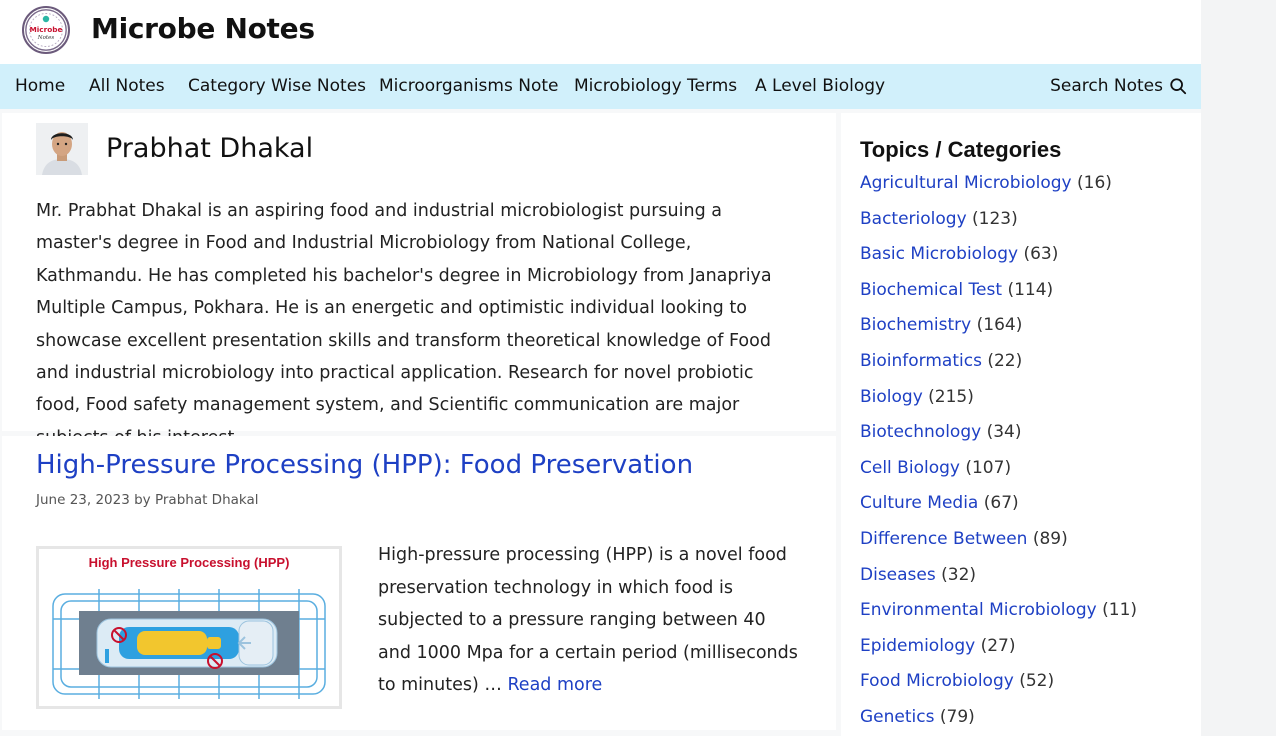  Describe the element at coordinates (1001, 503) in the screenshot. I see `category-count: (67)` at that location.